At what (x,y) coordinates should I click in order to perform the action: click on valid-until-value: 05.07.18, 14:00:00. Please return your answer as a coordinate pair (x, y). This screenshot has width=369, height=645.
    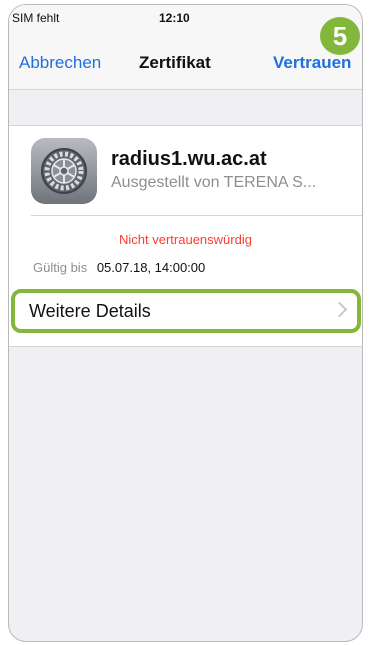
    Looking at the image, I should click on (151, 267).